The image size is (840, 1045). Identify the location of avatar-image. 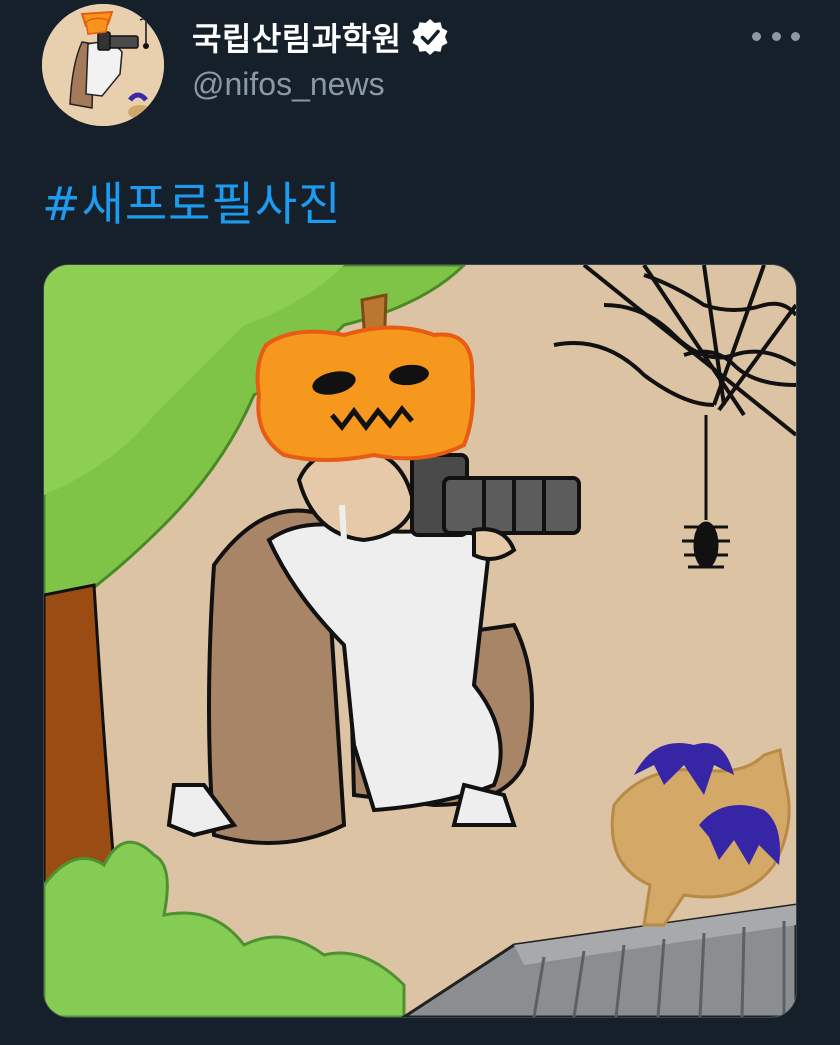
(103, 65).